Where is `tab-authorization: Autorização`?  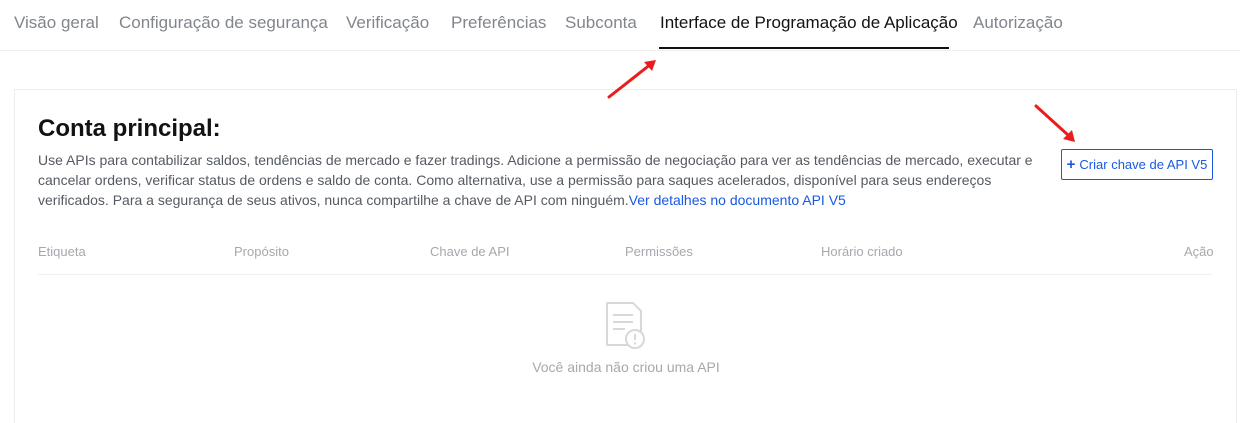
tab-authorization: Autorização is located at coordinates (1018, 23).